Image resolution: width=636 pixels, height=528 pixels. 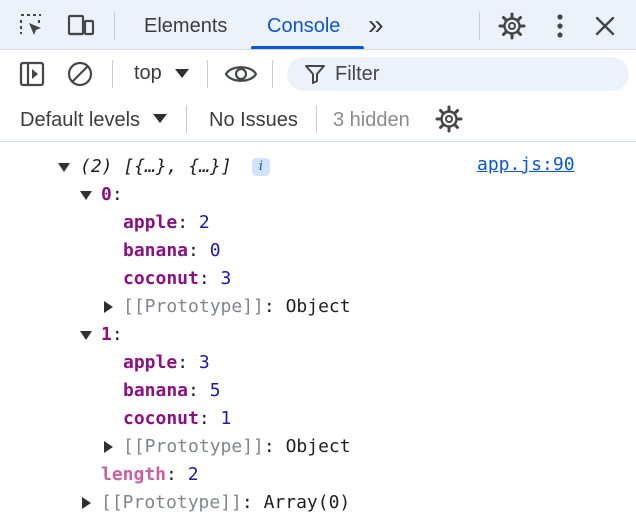 I want to click on property-row: banana: 0, so click(x=172, y=250).